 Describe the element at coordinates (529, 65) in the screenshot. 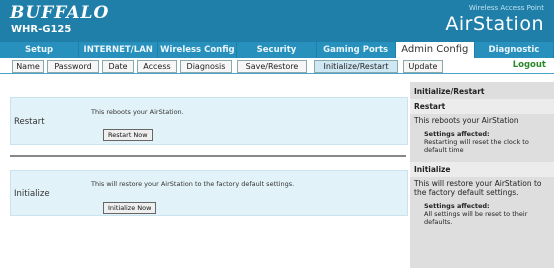

I see `logout-link: Logout` at that location.